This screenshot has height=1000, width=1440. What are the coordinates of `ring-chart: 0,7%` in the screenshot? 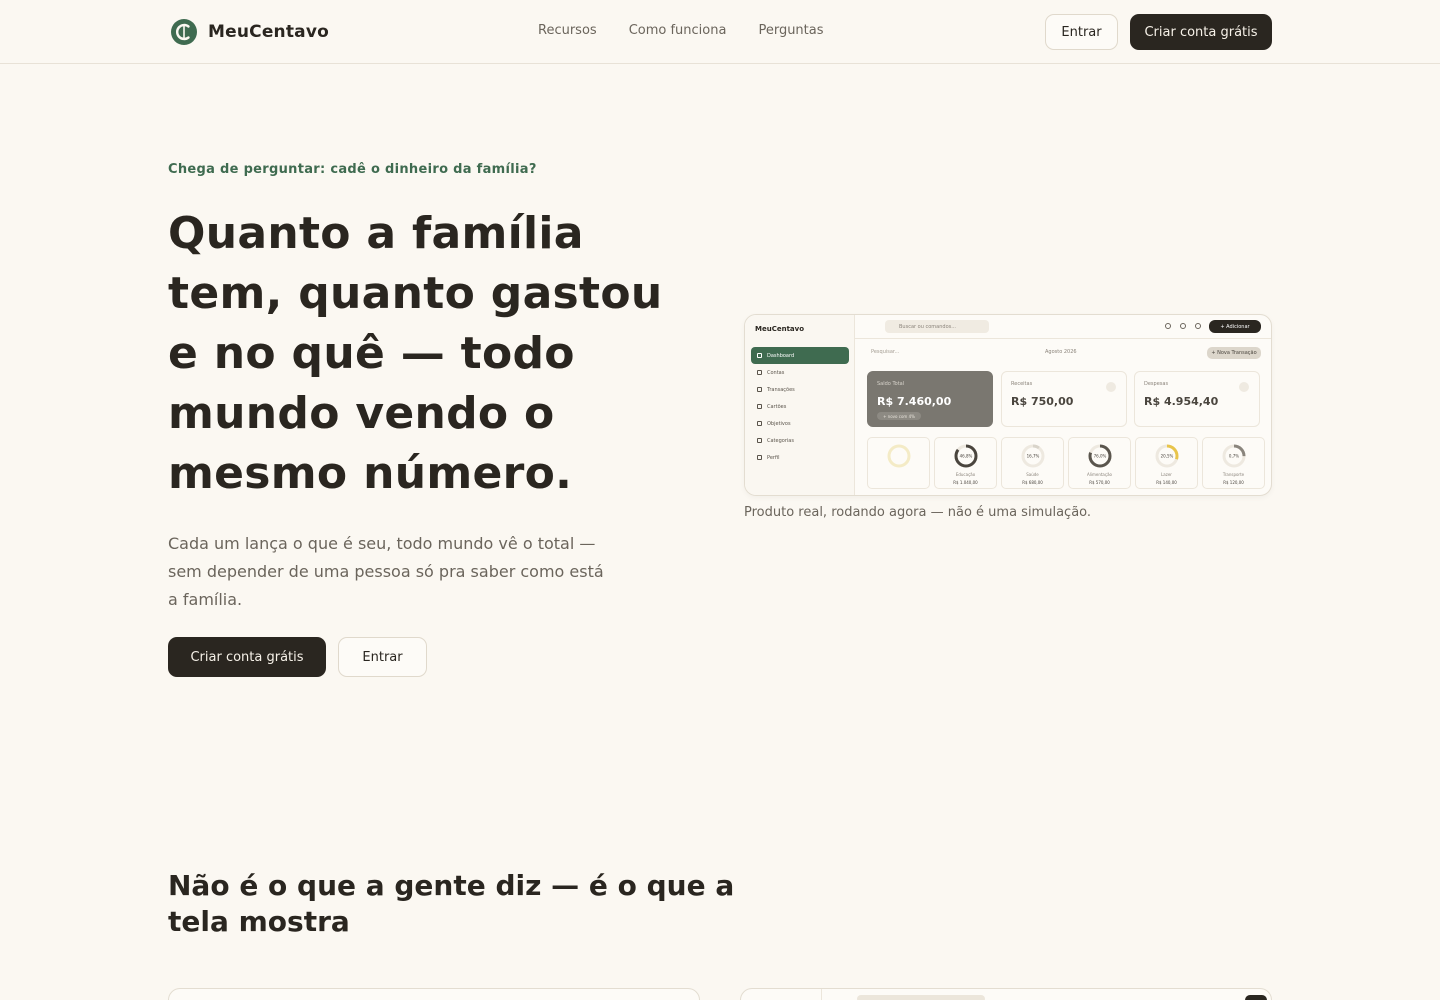 It's located at (1233, 456).